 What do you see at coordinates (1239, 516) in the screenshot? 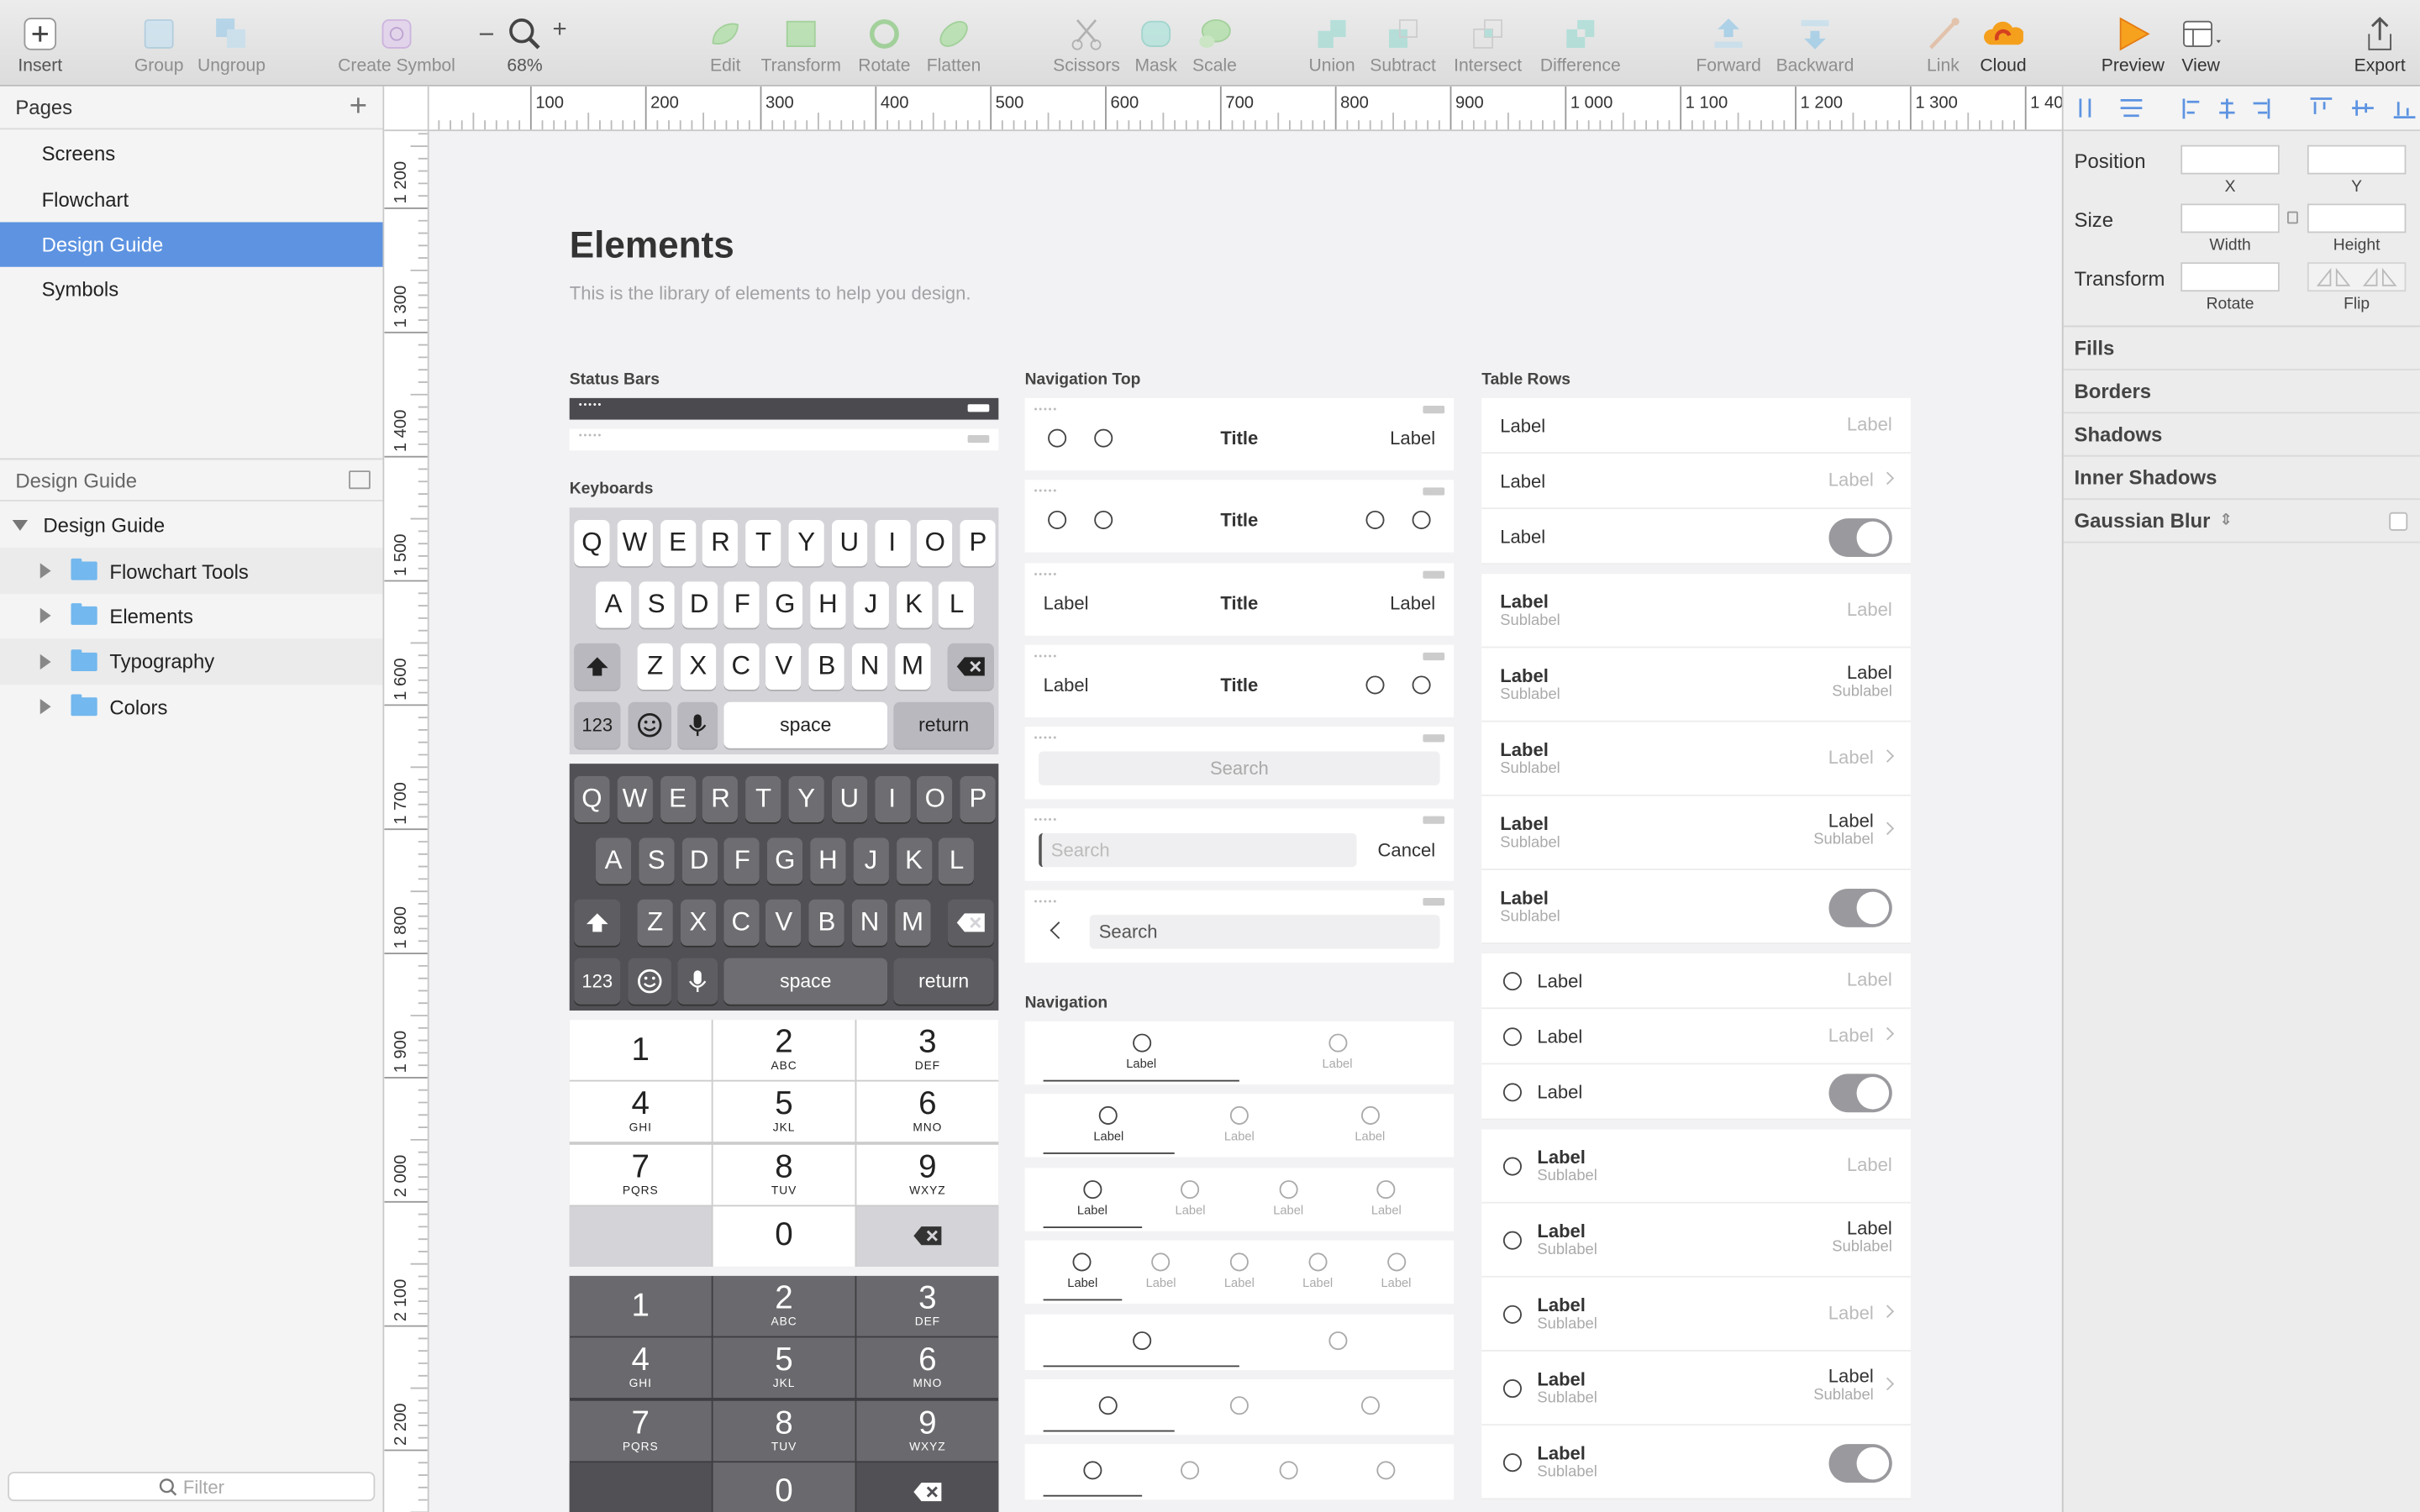
I see `nav-bar-top-2: ••••• Title` at bounding box center [1239, 516].